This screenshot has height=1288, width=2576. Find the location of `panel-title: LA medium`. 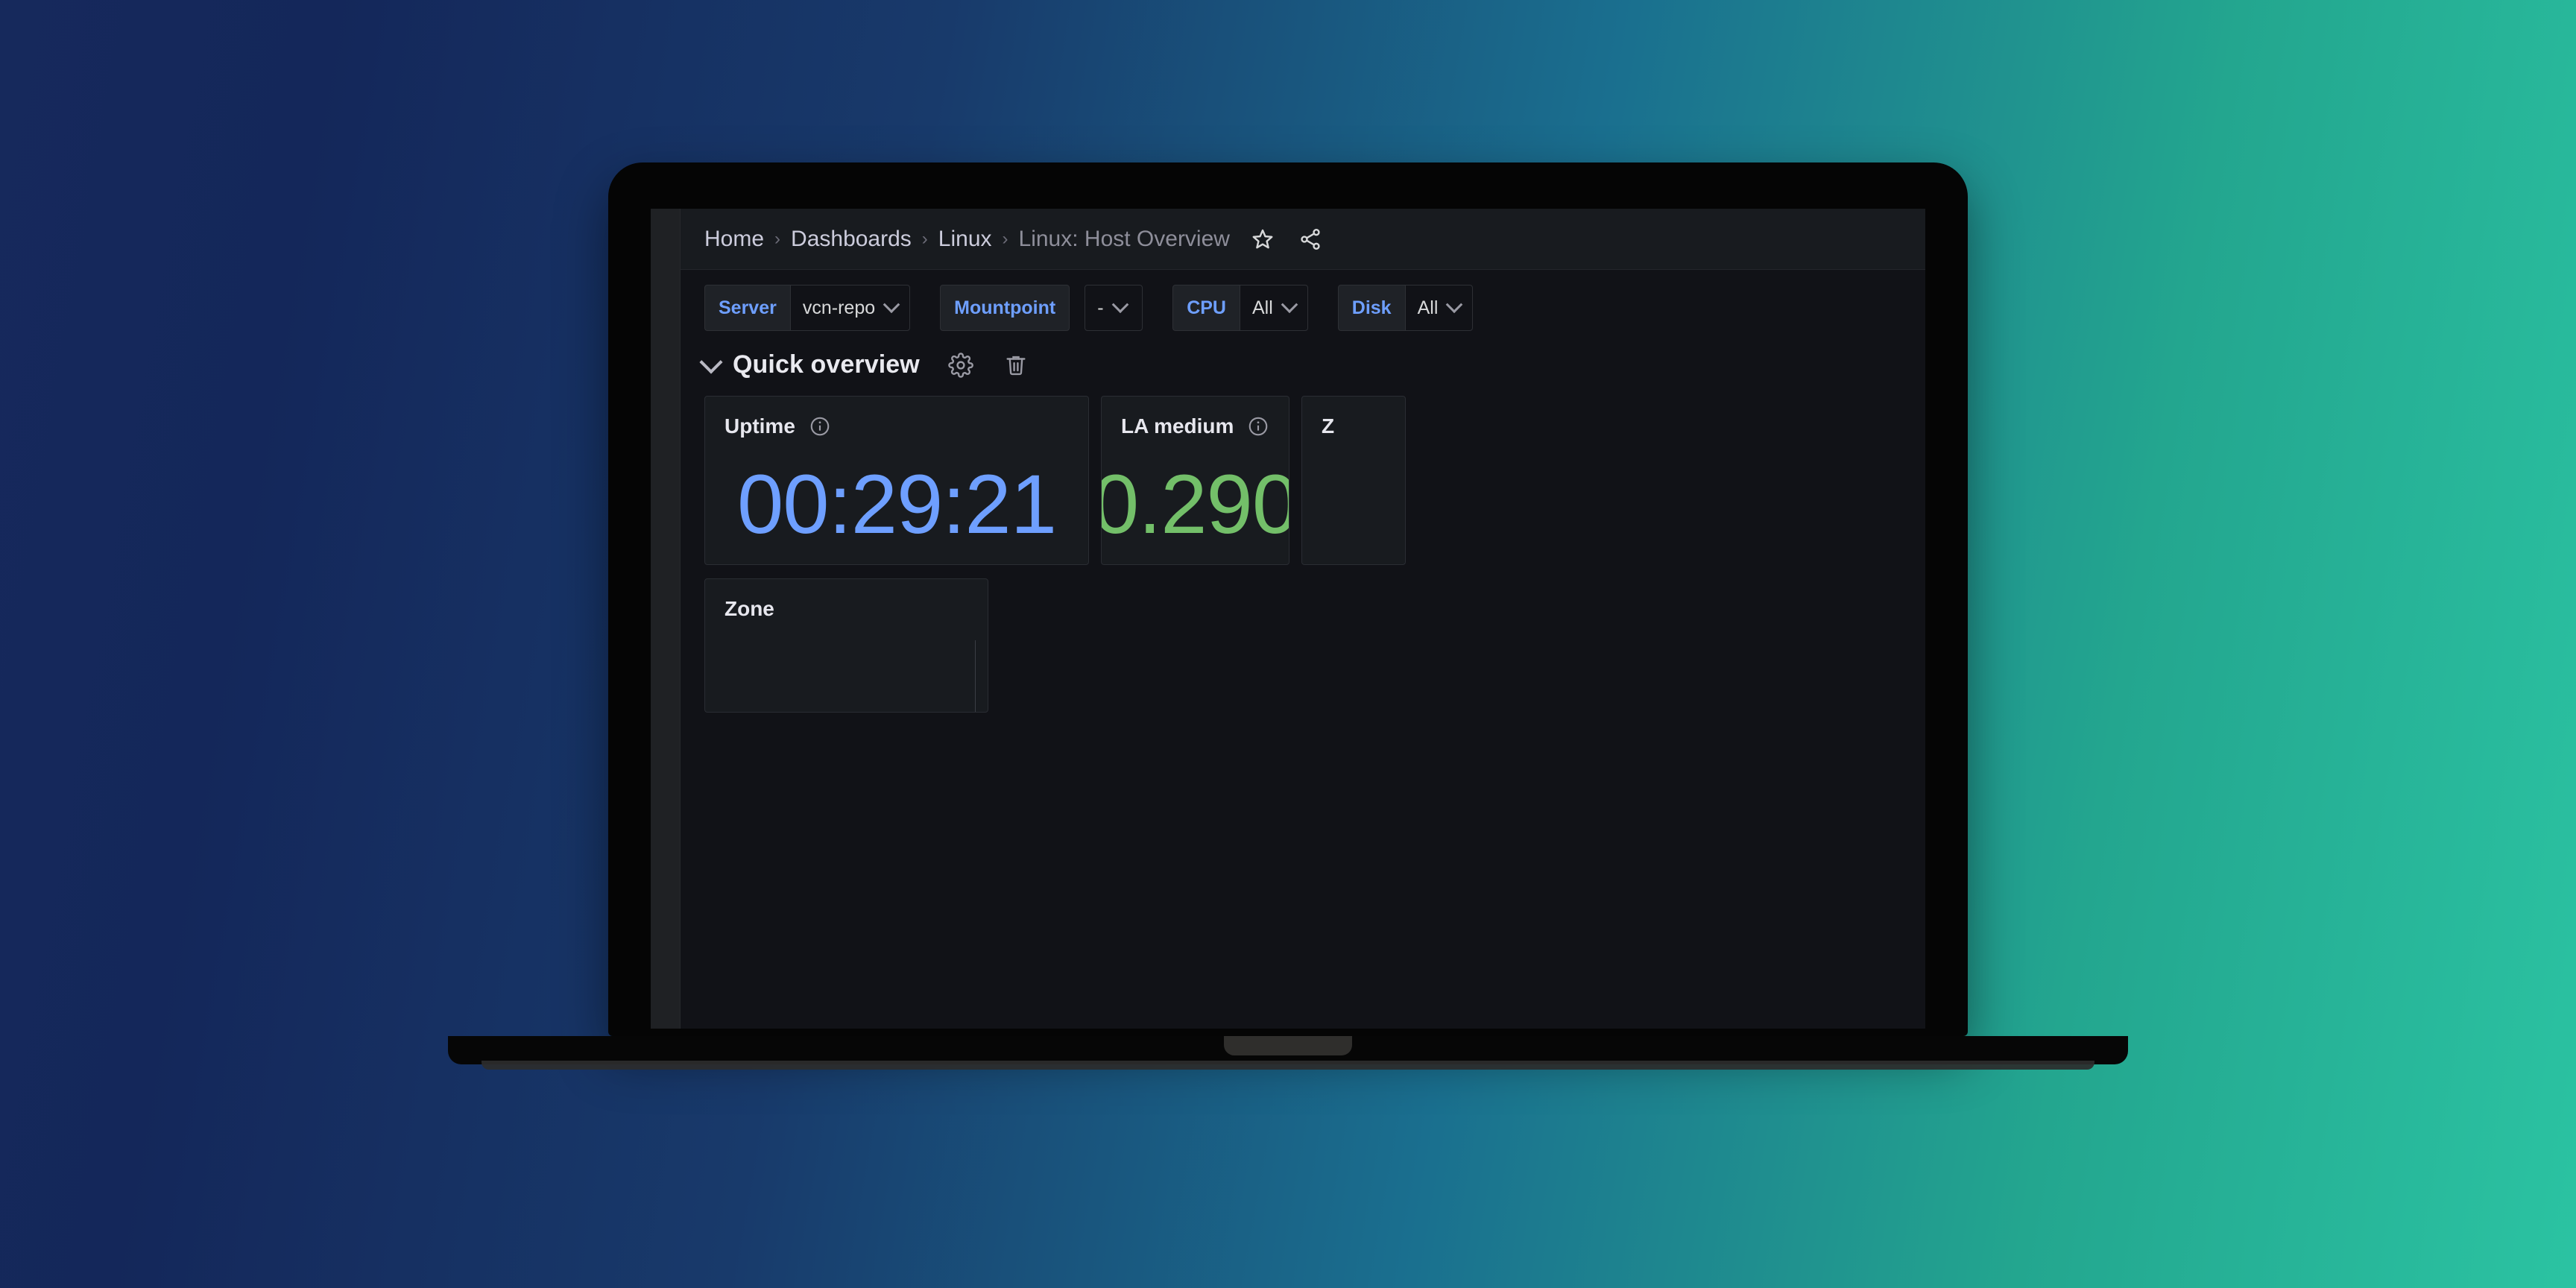

panel-title: LA medium is located at coordinates (1177, 426).